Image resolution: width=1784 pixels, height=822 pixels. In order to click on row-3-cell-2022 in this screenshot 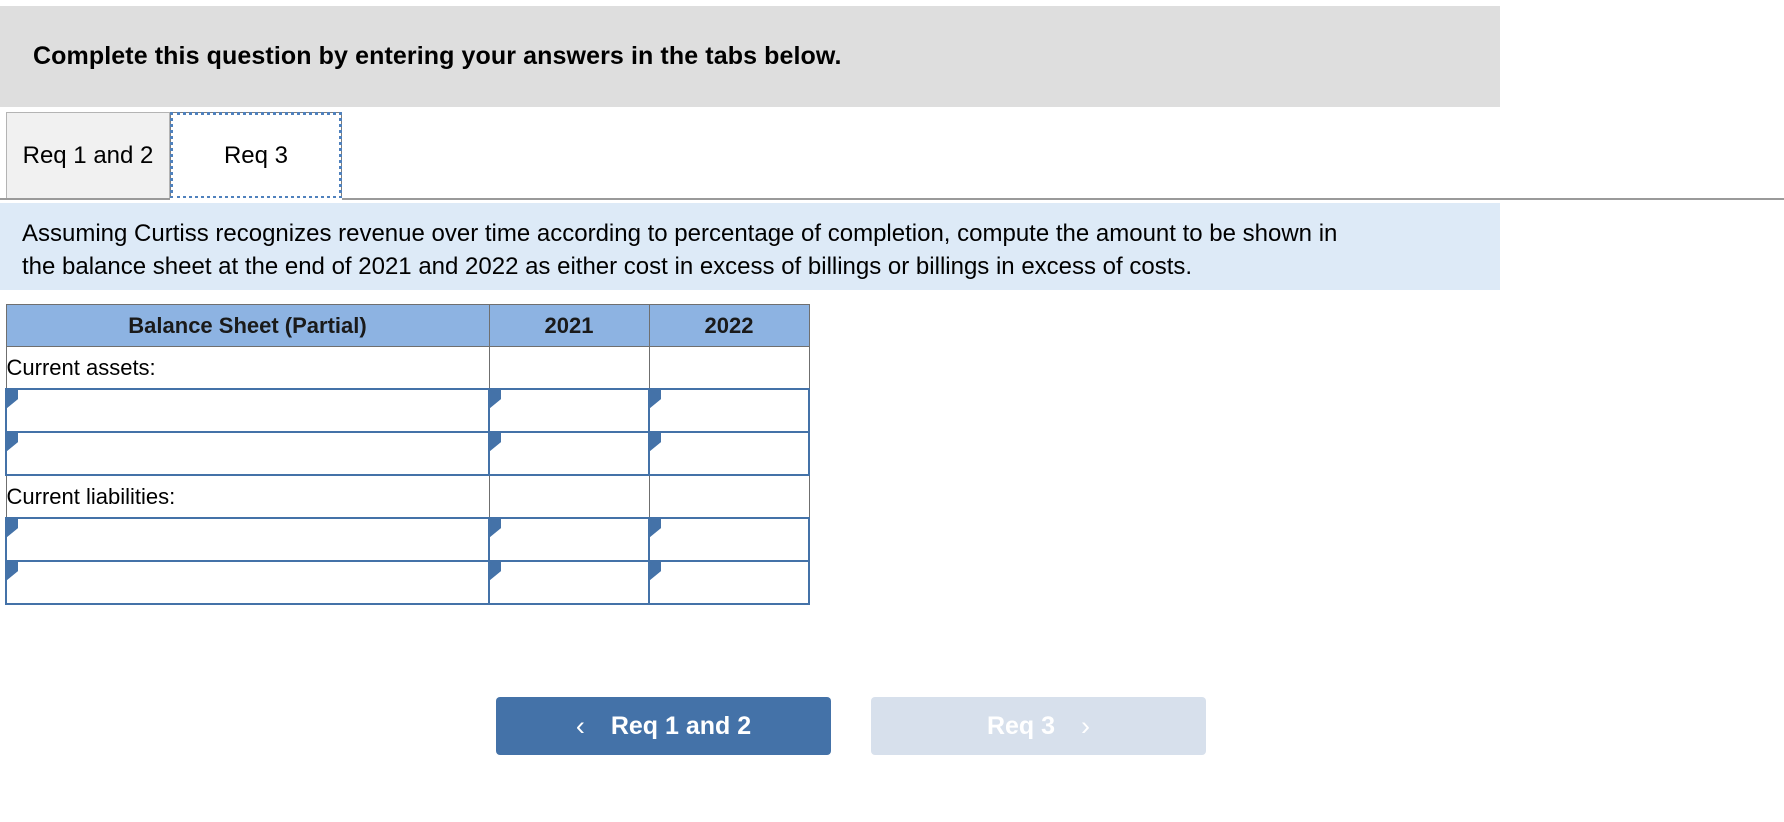, I will do `click(729, 496)`.